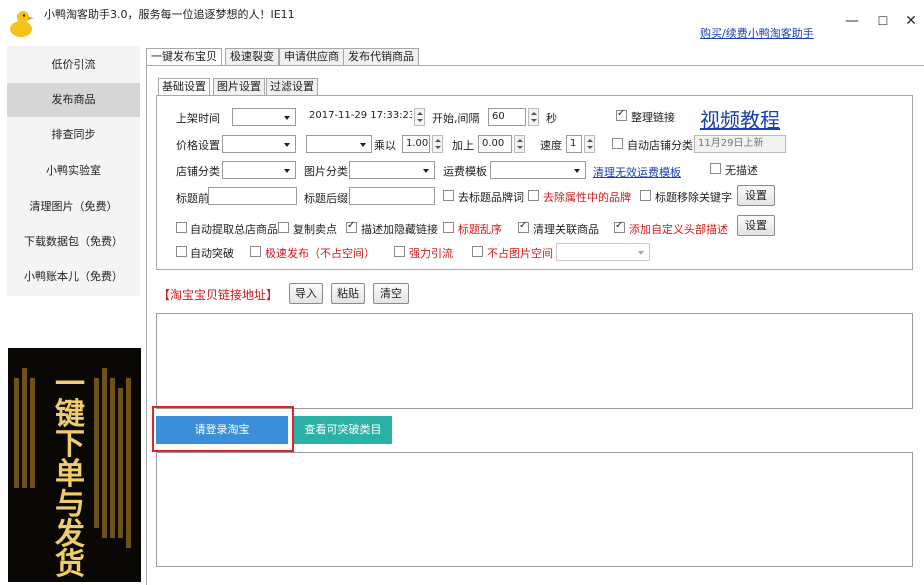 Image resolution: width=924 pixels, height=585 pixels. Describe the element at coordinates (603, 252) in the screenshot. I see `image-space-select` at that location.